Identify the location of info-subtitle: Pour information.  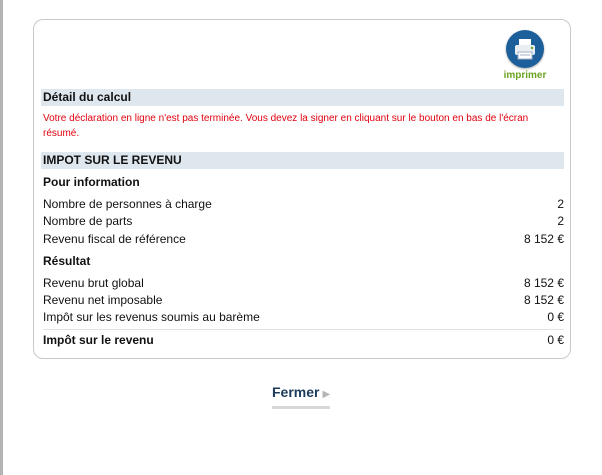
(91, 182).